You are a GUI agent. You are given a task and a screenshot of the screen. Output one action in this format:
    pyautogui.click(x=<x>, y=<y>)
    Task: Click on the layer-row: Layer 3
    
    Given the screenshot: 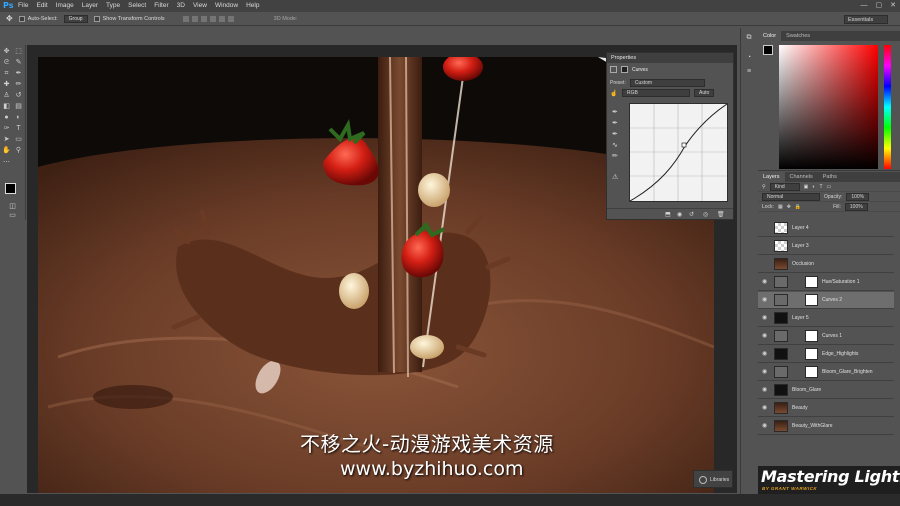 What is the action you would take?
    pyautogui.click(x=826, y=246)
    